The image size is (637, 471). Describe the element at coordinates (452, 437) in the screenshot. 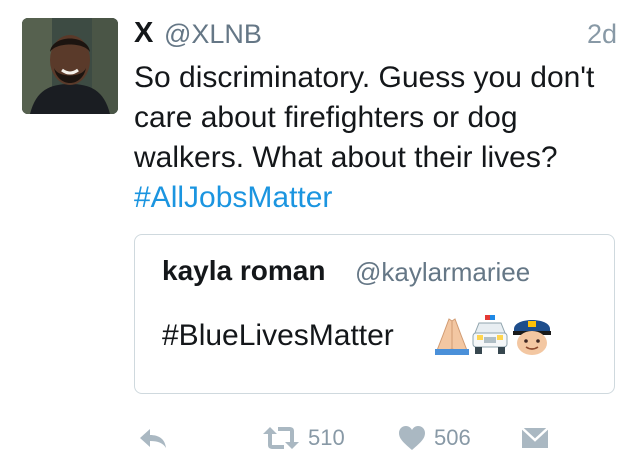

I see `like-count: 506` at that location.